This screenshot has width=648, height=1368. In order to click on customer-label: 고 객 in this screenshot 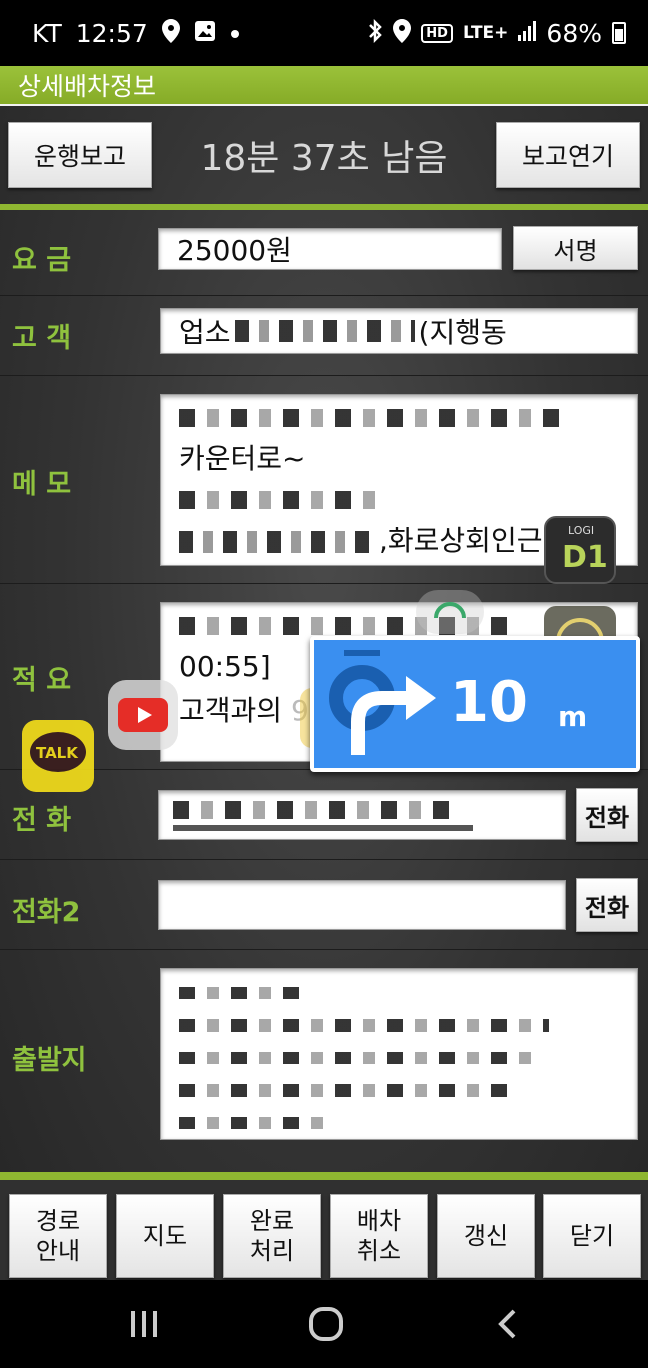, I will do `click(42, 338)`.